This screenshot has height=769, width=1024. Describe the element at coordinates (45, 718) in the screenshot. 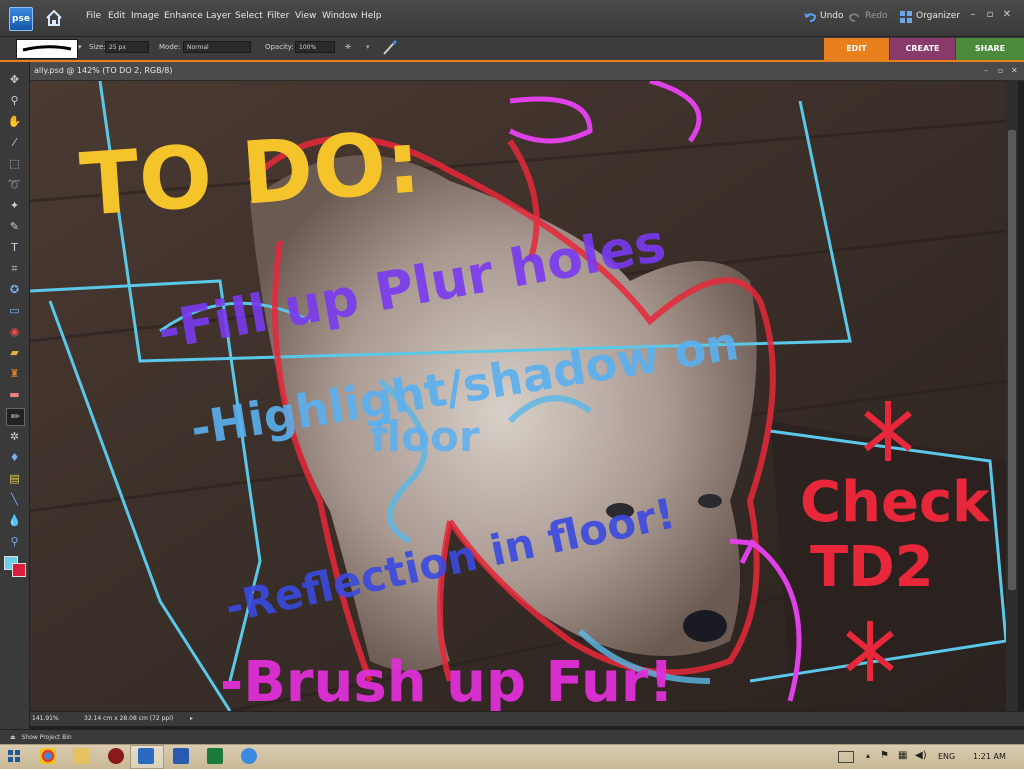

I see `zoom-level: 141.91%` at that location.